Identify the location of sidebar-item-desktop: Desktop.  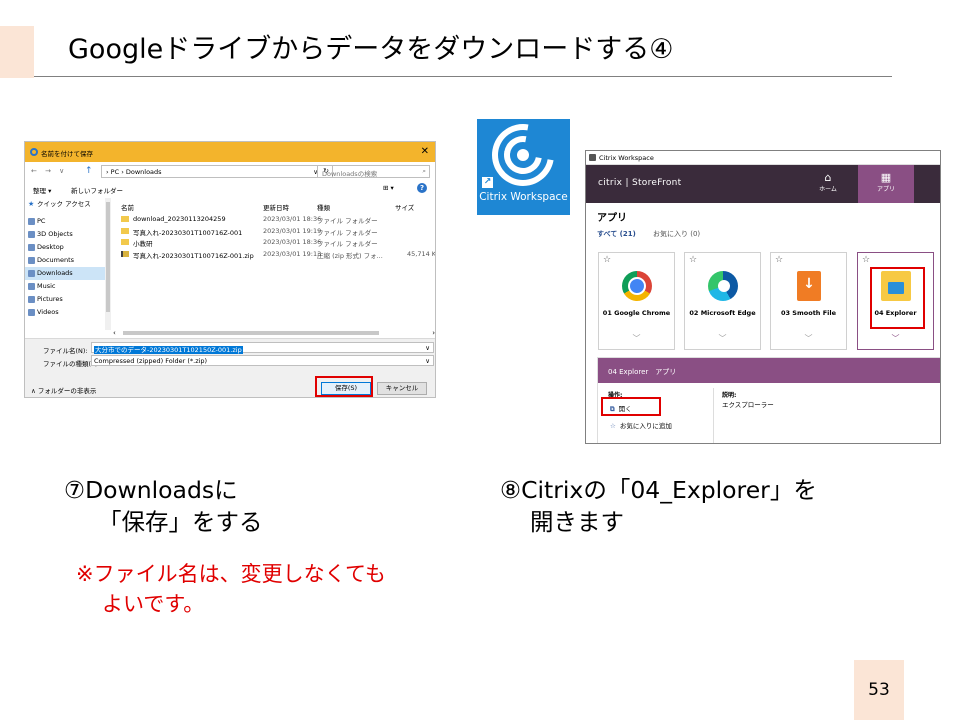
(65, 247).